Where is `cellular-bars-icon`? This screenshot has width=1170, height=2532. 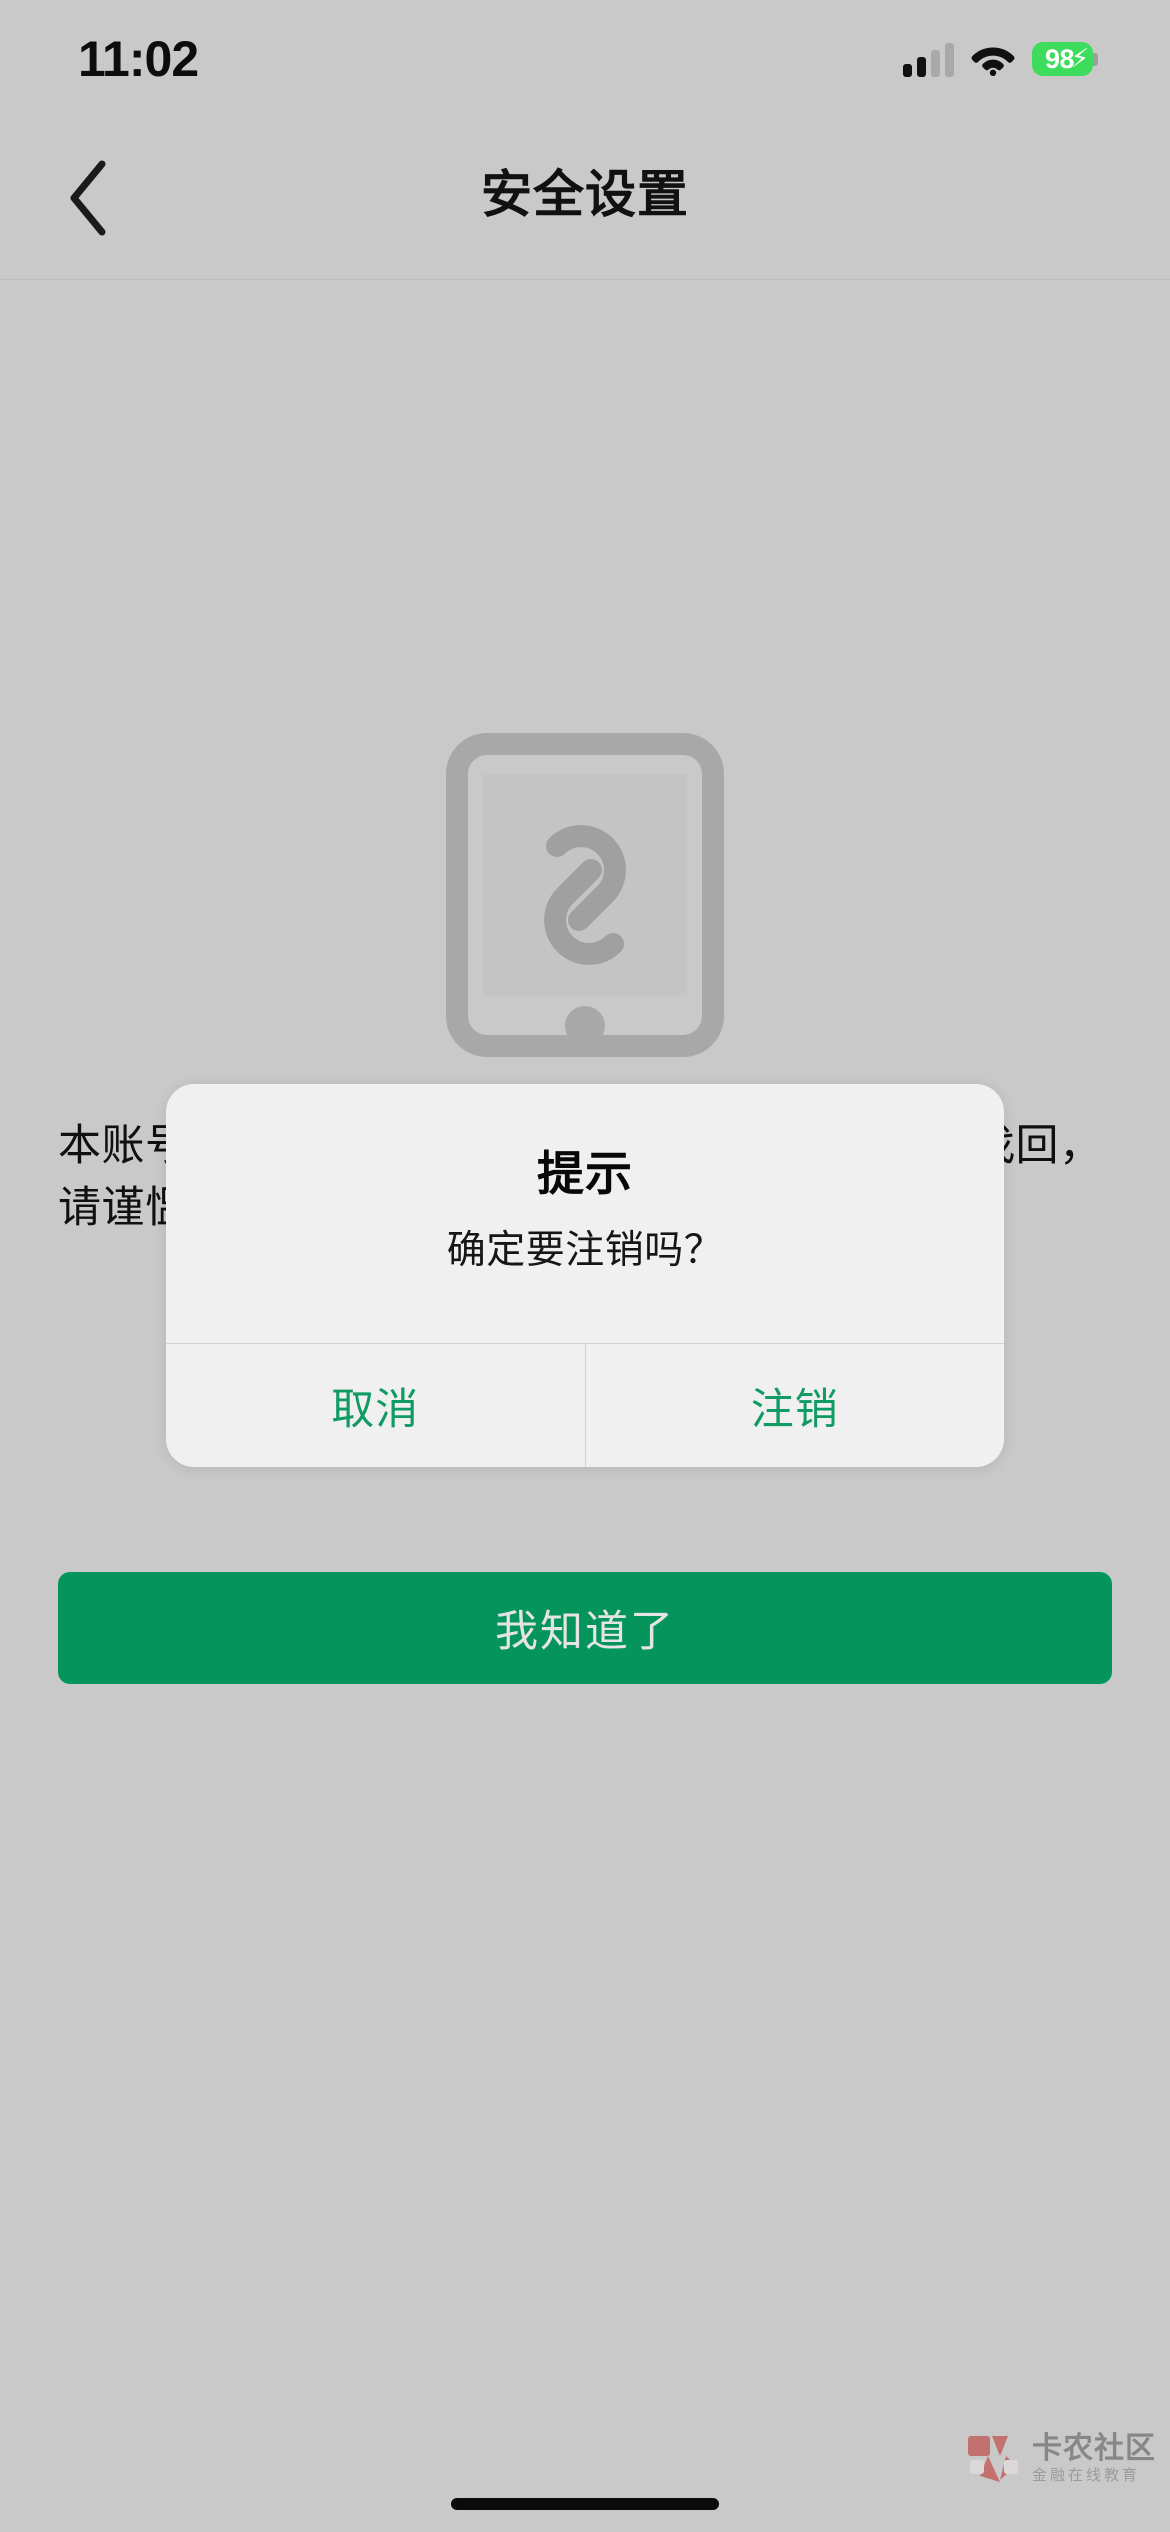 cellular-bars-icon is located at coordinates (928, 59).